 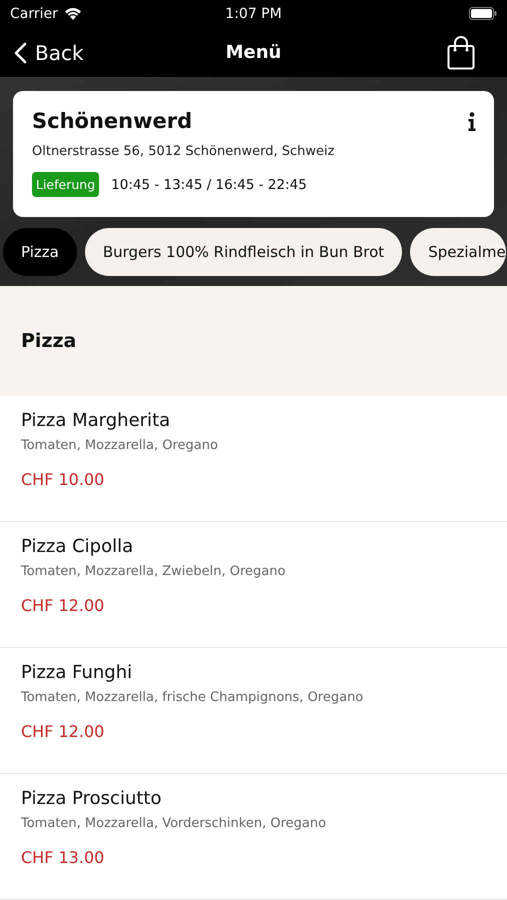 I want to click on item-name: Pizza Margherita, so click(x=253, y=420).